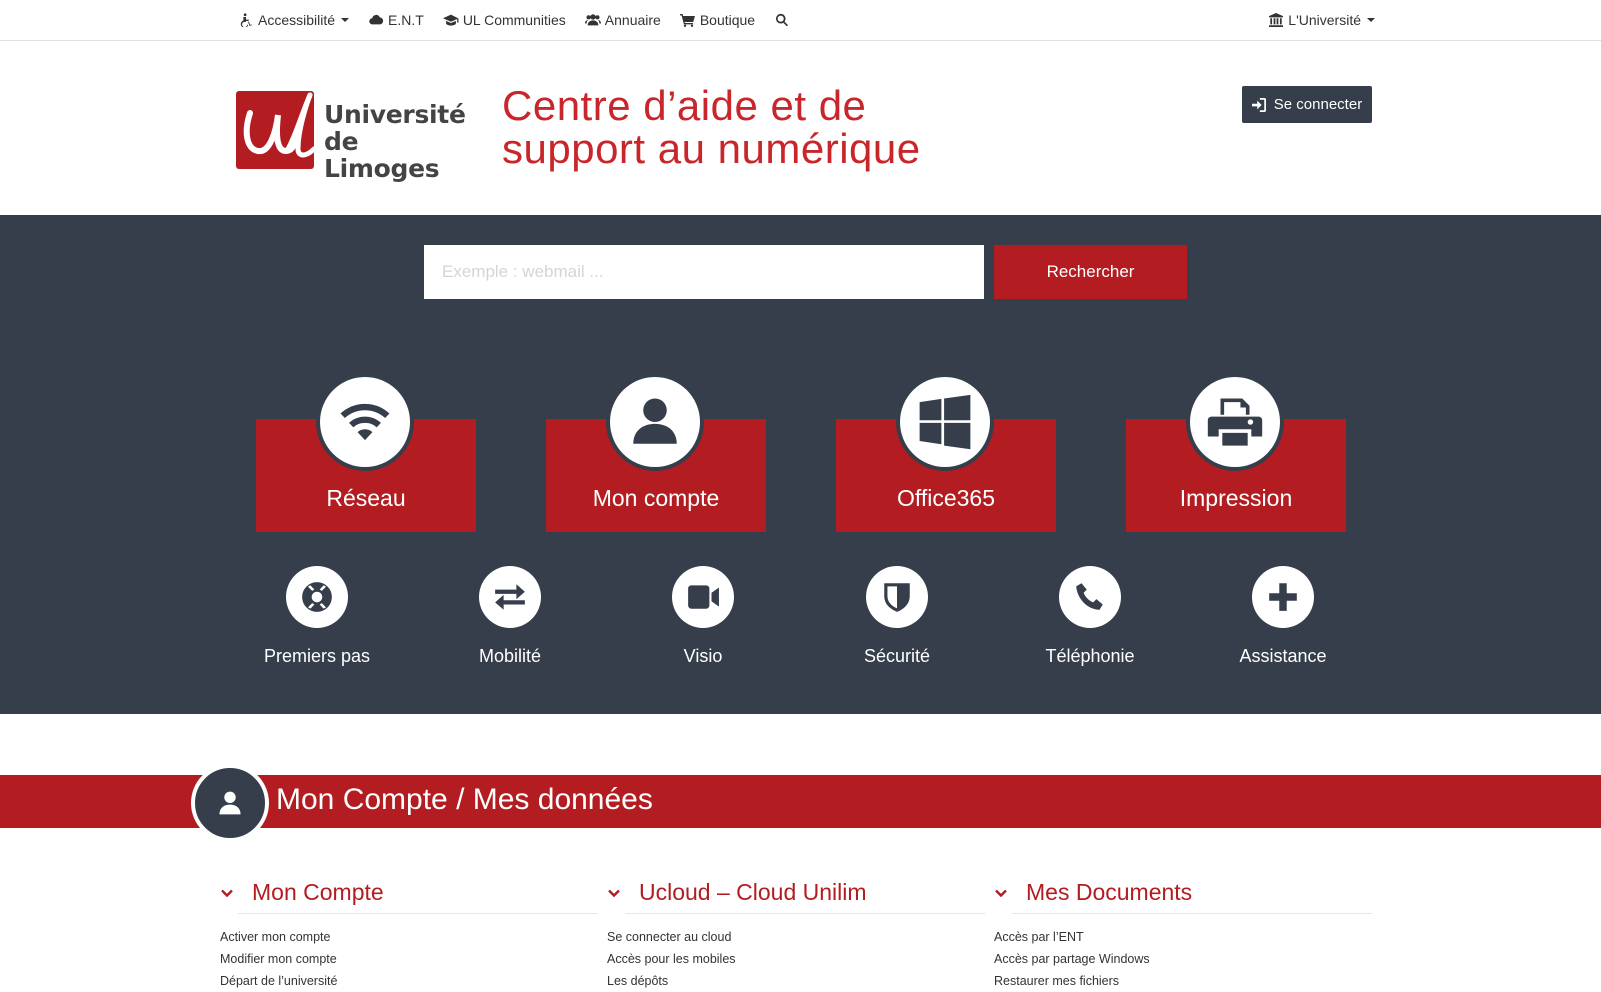  Describe the element at coordinates (946, 498) in the screenshot. I see `tile-label: Office365` at that location.